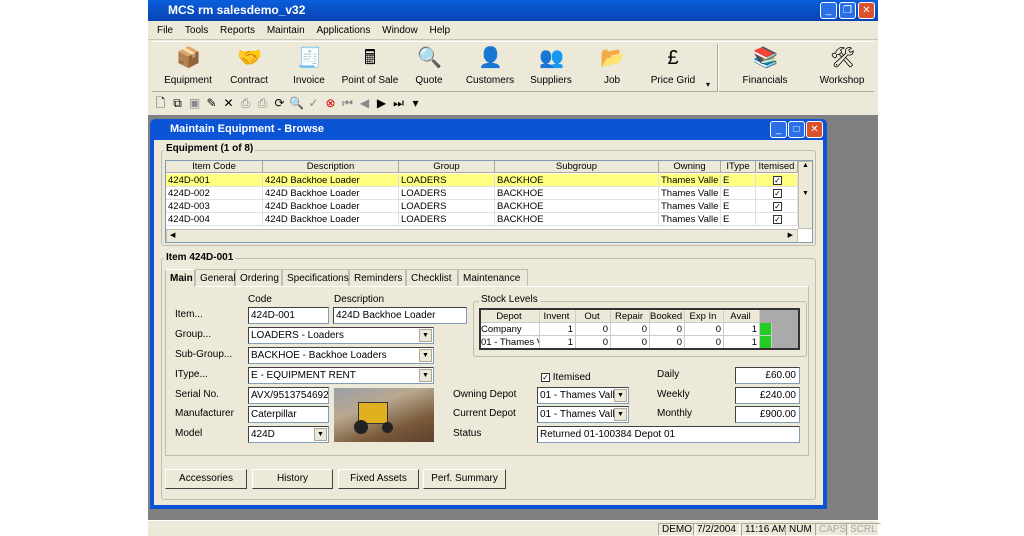 The width and height of the screenshot is (1024, 536). I want to click on print-icon: ⎙, so click(262, 103).